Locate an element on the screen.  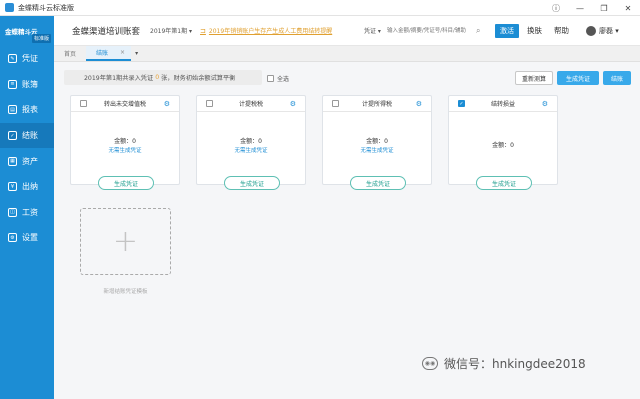
tabs-dropdown: ▾ is located at coordinates (136, 53).